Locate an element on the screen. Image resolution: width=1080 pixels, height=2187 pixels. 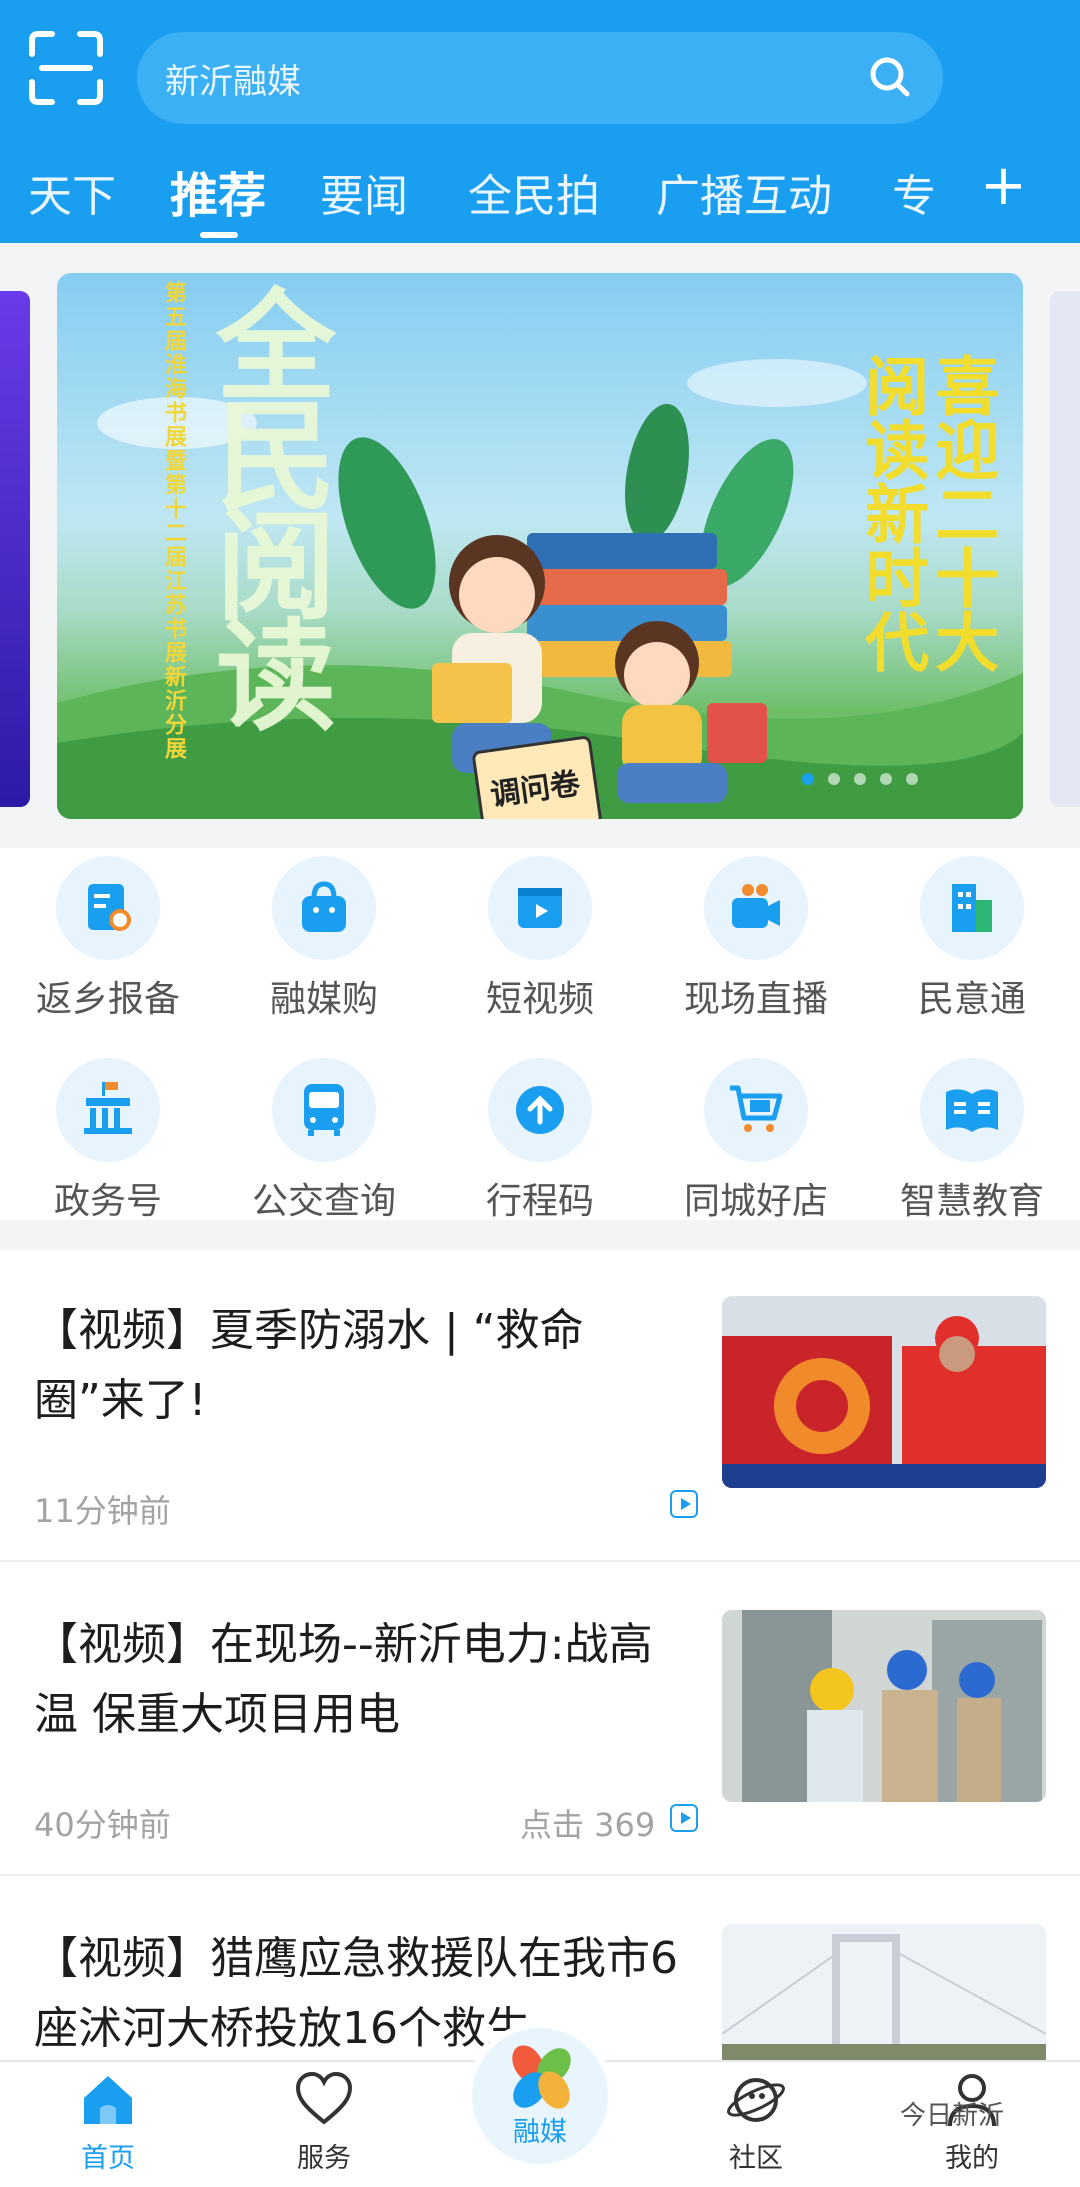
arrow-up-circle-icon is located at coordinates (540, 1110).